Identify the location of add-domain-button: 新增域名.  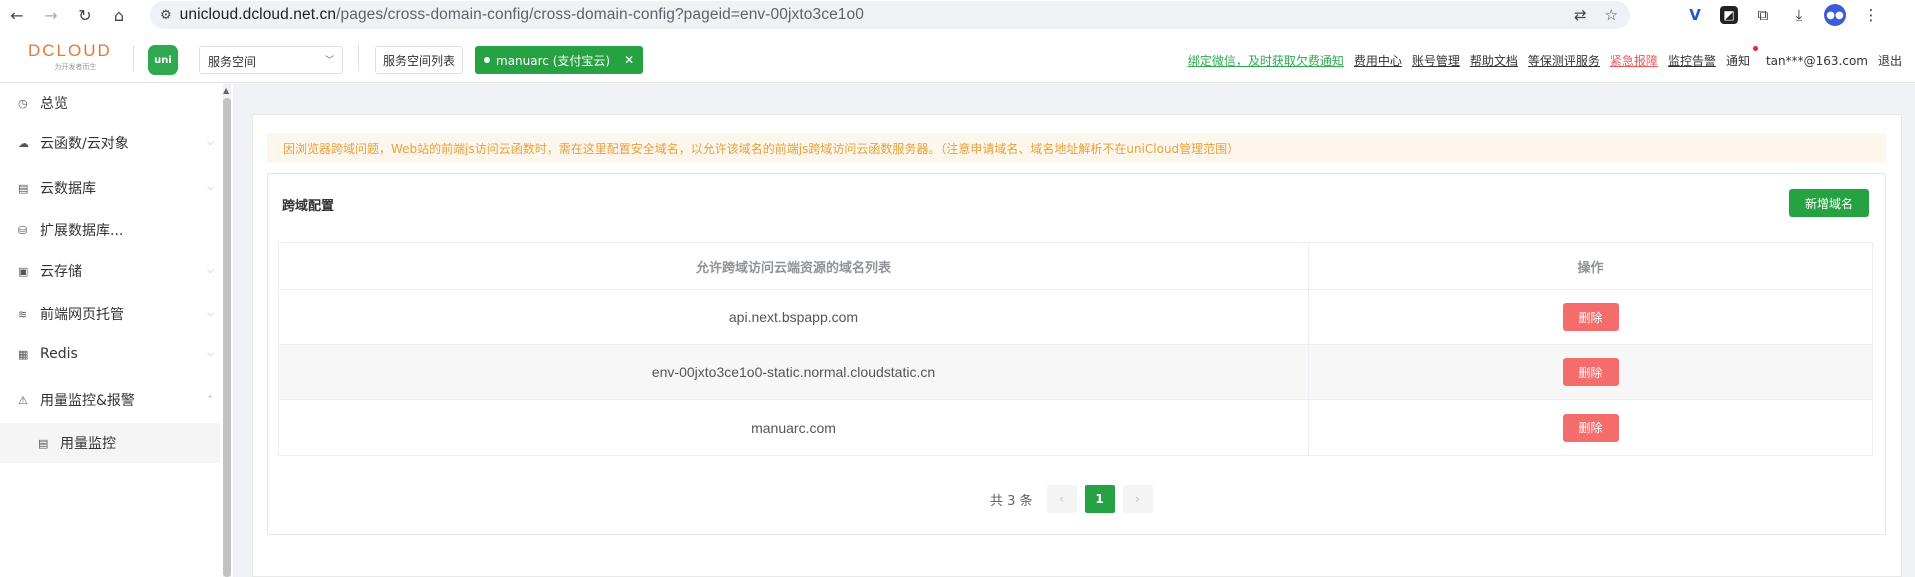
(1829, 203).